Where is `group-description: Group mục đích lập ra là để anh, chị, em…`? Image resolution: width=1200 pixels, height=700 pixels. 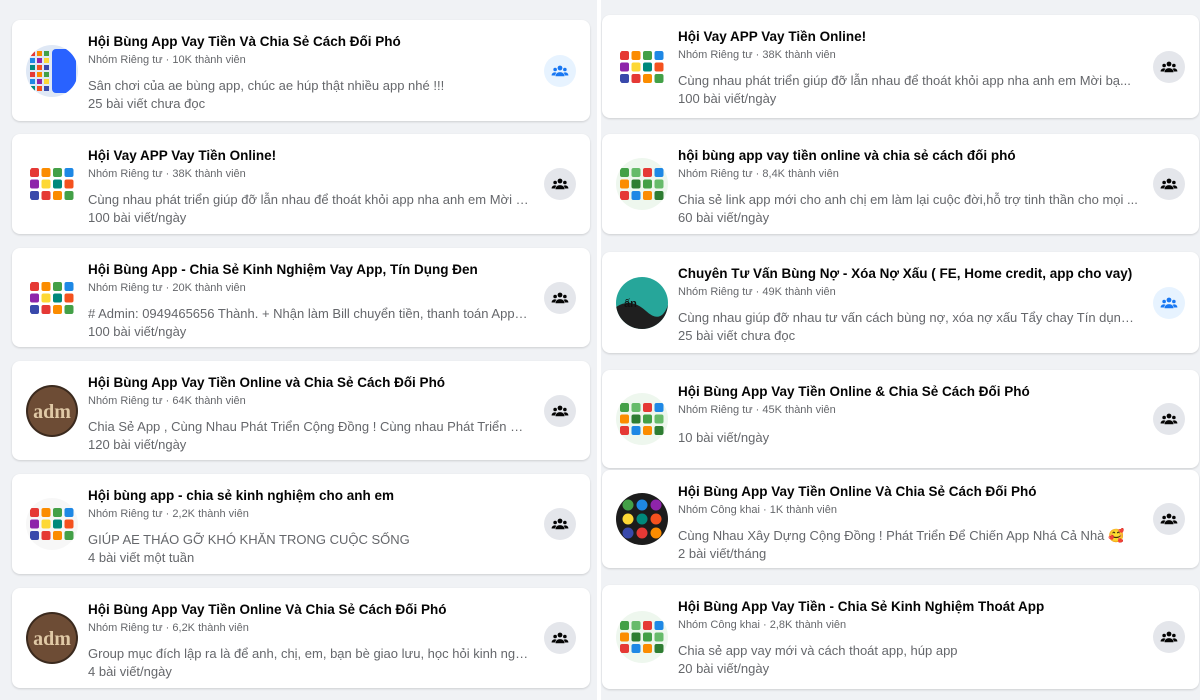
group-description: Group mục đích lập ra là để anh, chị, em… is located at coordinates (309, 653).